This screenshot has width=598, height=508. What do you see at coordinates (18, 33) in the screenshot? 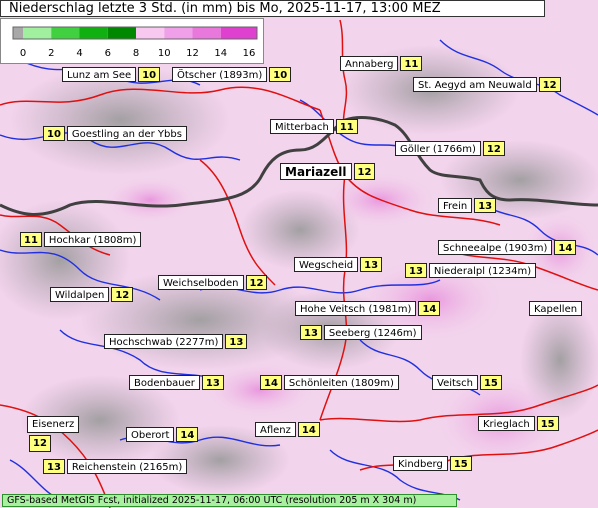
I see `legend-swatch-below` at bounding box center [18, 33].